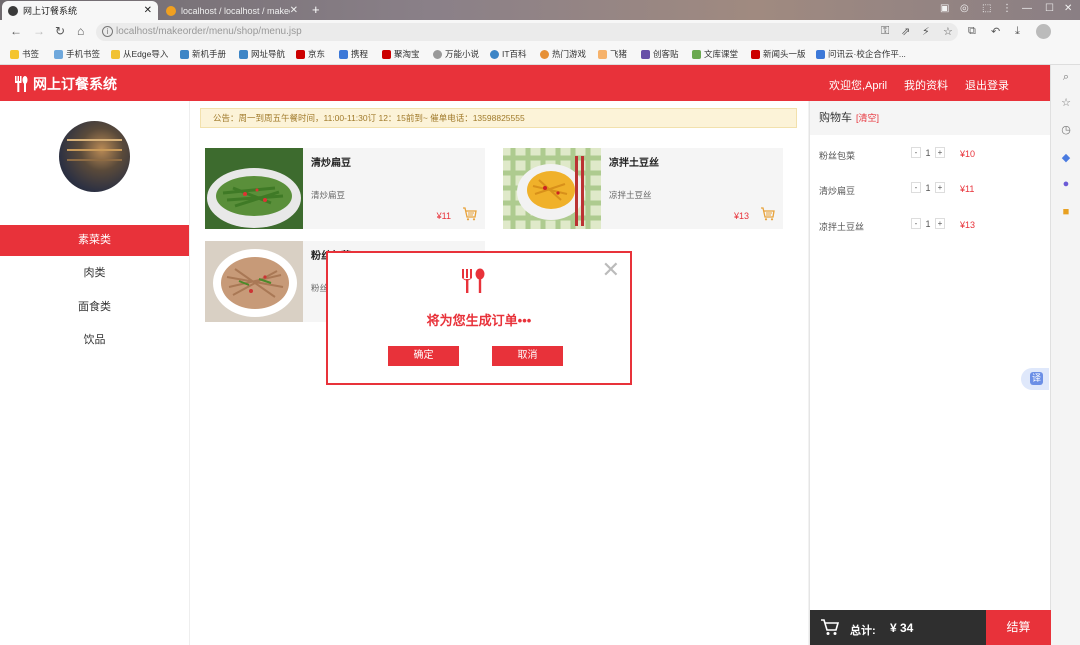  Describe the element at coordinates (1035, 379) in the screenshot. I see `translate-button: 译` at that location.